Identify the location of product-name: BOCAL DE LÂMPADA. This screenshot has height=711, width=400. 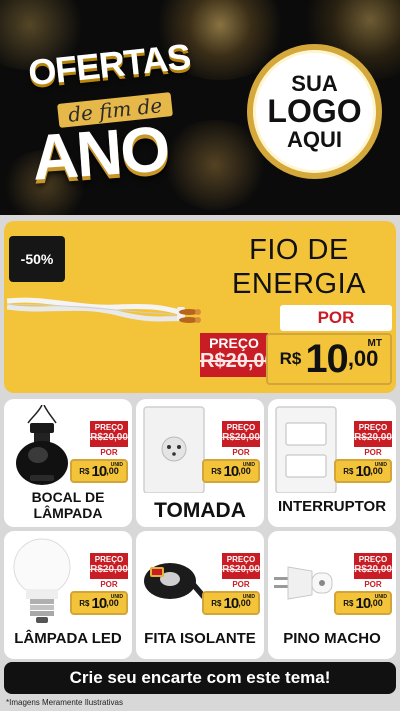
(68, 505).